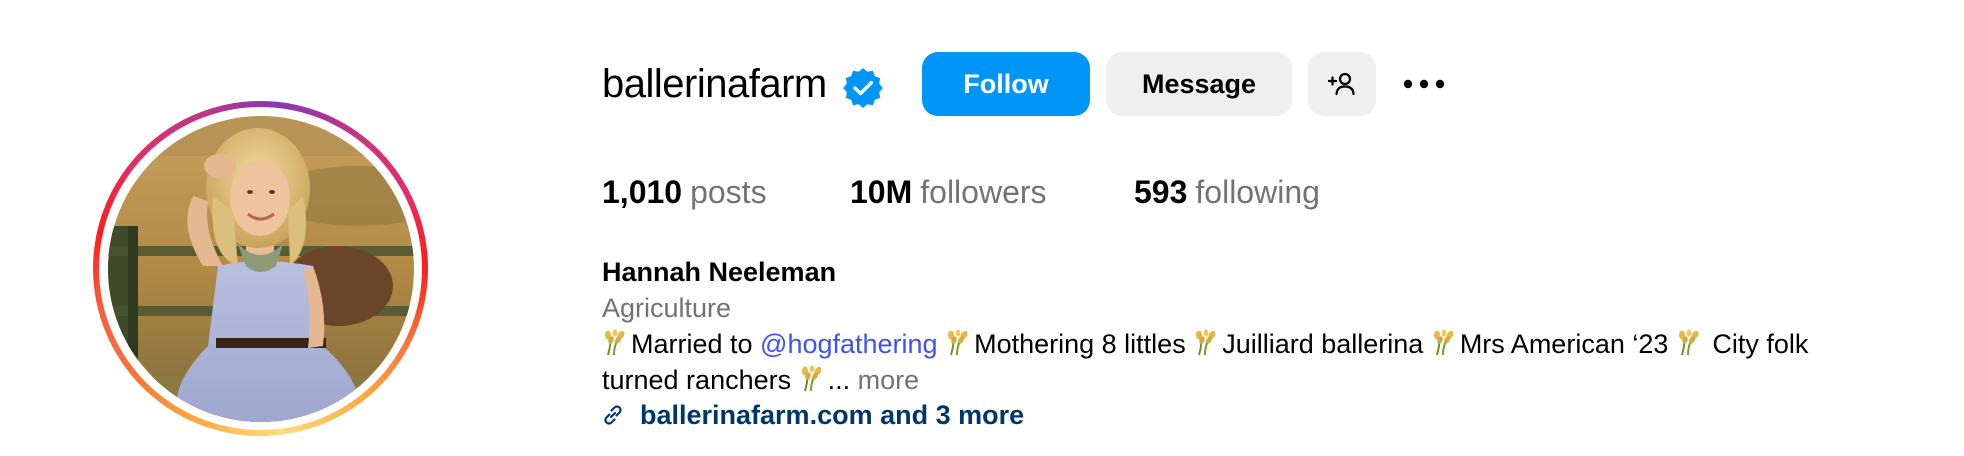  What do you see at coordinates (849, 344) in the screenshot?
I see `mention-link: @hogfathering` at bounding box center [849, 344].